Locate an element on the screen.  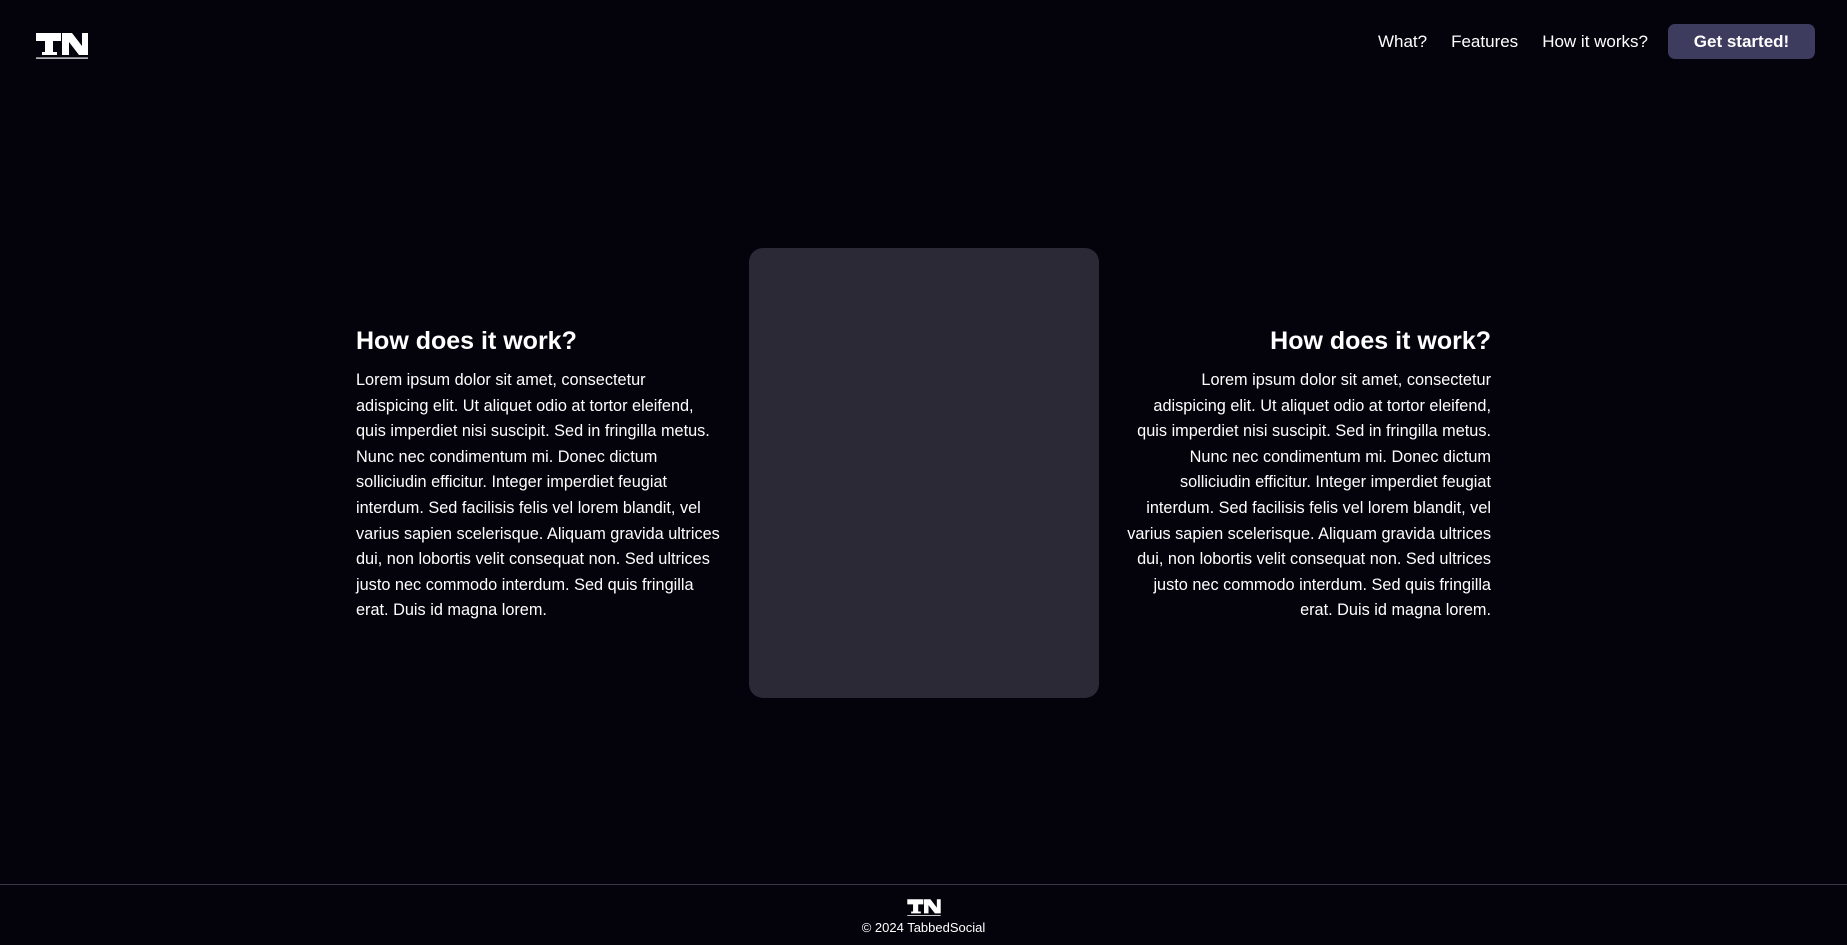
ts-logo-graphic is located at coordinates (62, 46).